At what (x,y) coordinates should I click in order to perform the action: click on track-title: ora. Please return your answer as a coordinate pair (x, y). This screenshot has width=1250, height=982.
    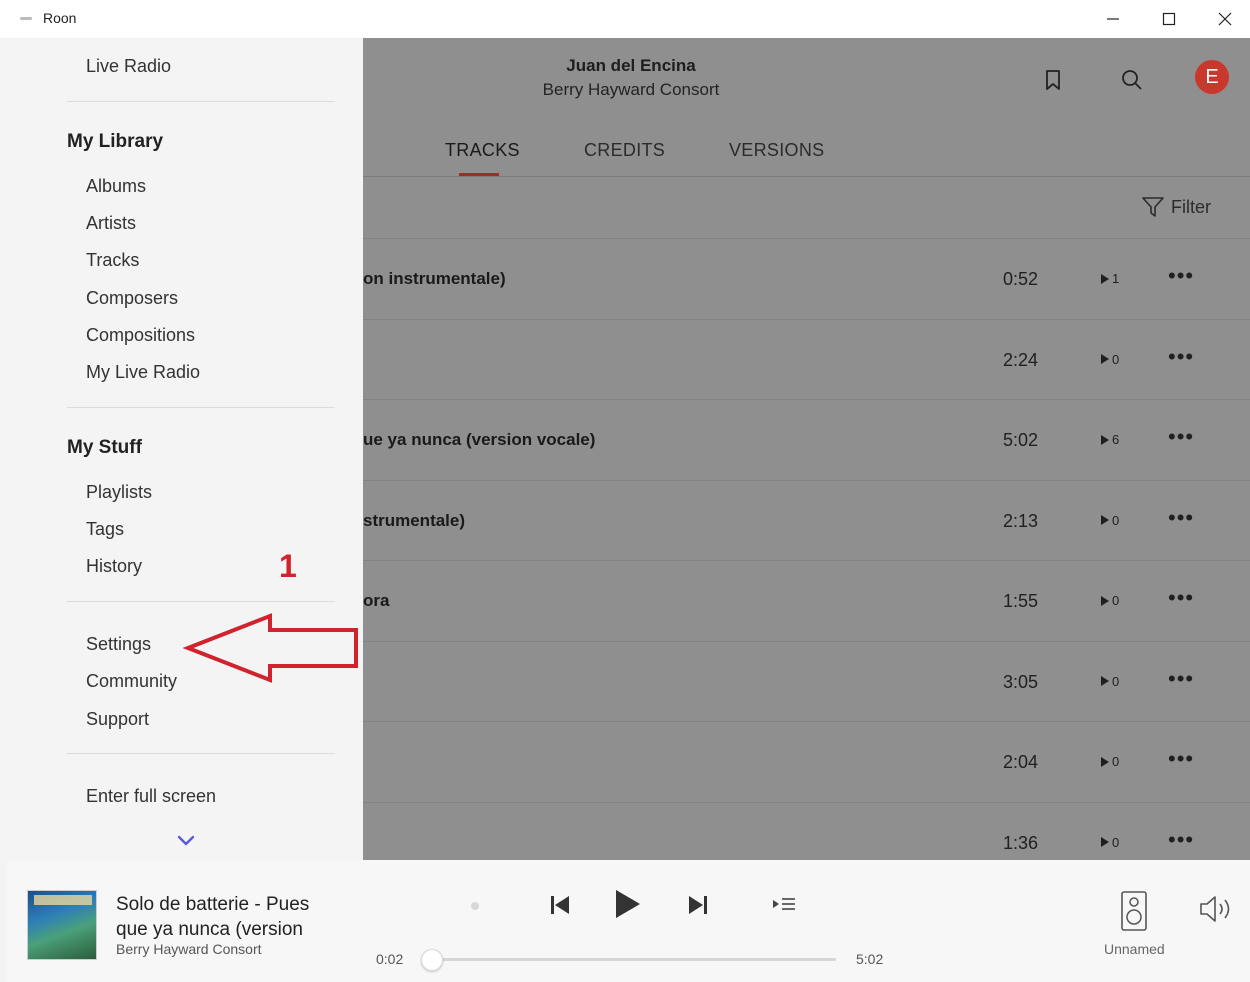
    Looking at the image, I should click on (376, 601).